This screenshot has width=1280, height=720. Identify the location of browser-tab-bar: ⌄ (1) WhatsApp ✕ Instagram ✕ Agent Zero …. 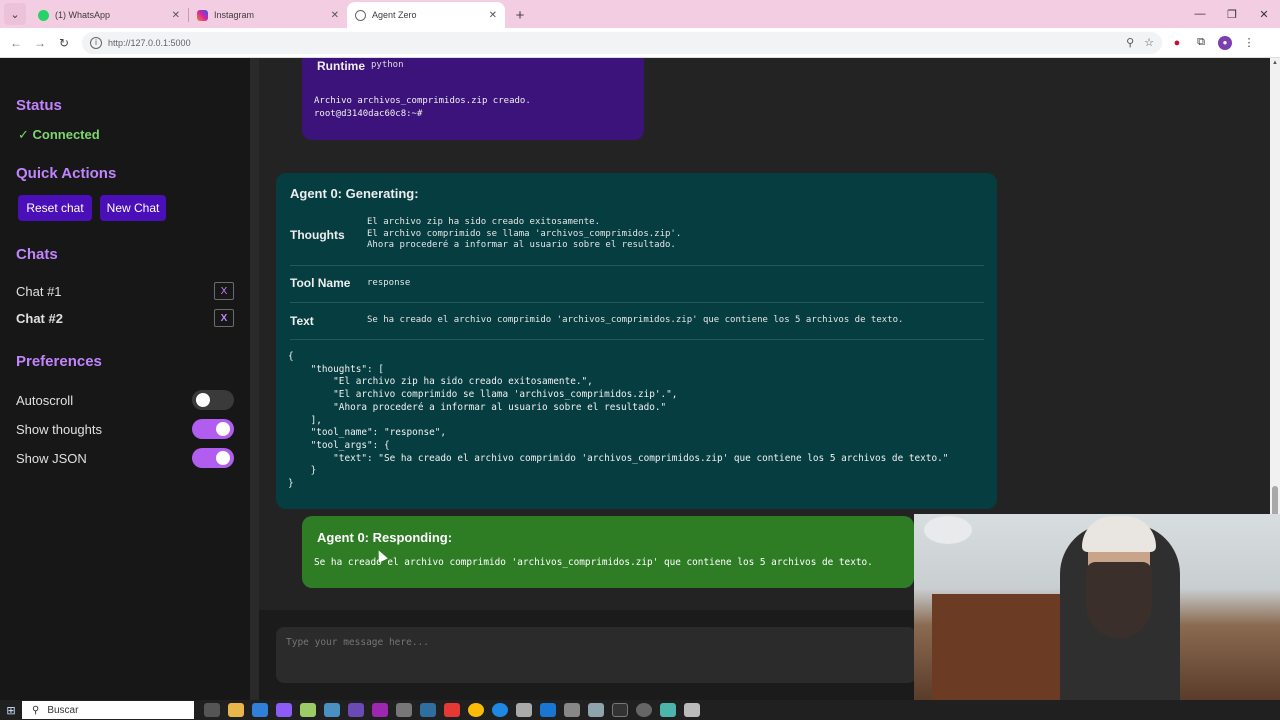
(640, 14).